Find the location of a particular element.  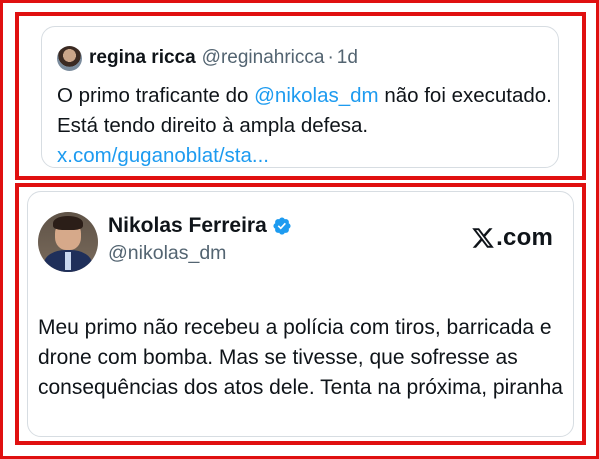

mention-link: @nikolas_dm is located at coordinates (316, 95).